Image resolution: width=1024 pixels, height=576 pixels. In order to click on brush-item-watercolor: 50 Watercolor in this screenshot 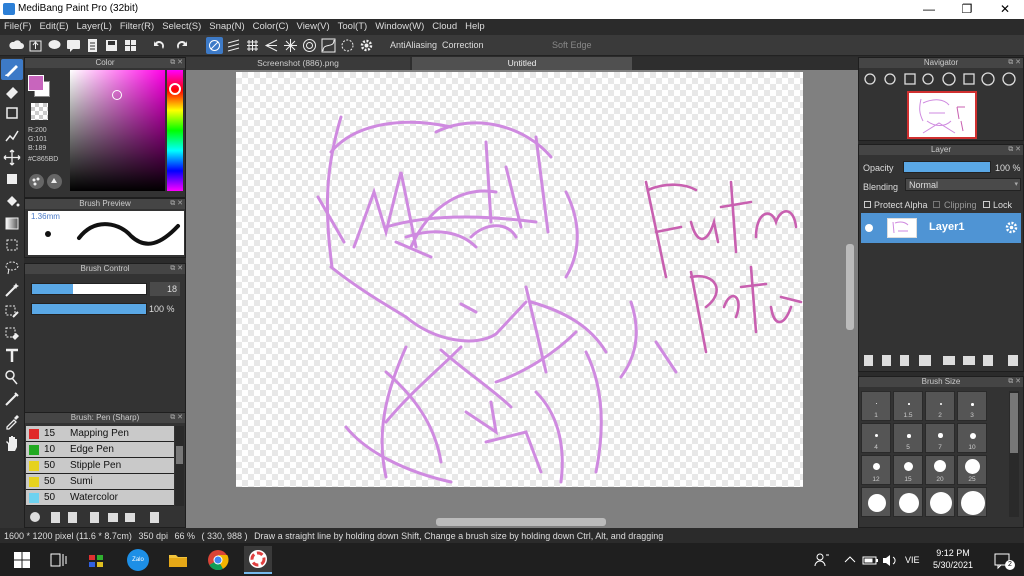, I will do `click(100, 498)`.